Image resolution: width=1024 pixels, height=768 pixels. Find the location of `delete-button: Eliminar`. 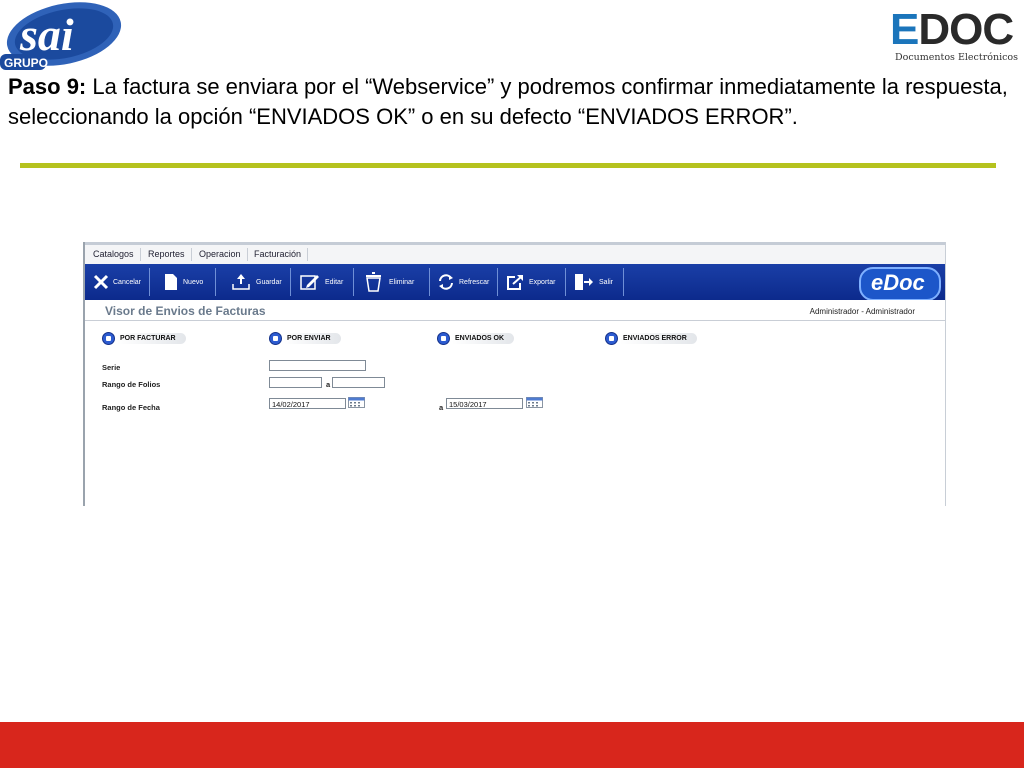

delete-button: Eliminar is located at coordinates (388, 282).